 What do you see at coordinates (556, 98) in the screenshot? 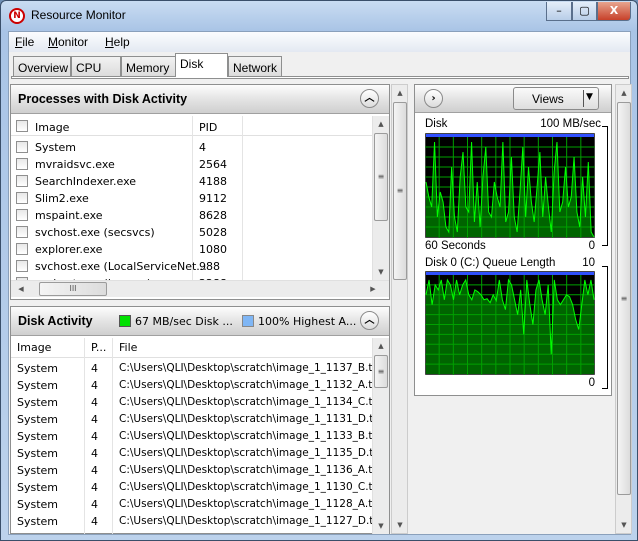
I see `views-button: Views ▼` at bounding box center [556, 98].